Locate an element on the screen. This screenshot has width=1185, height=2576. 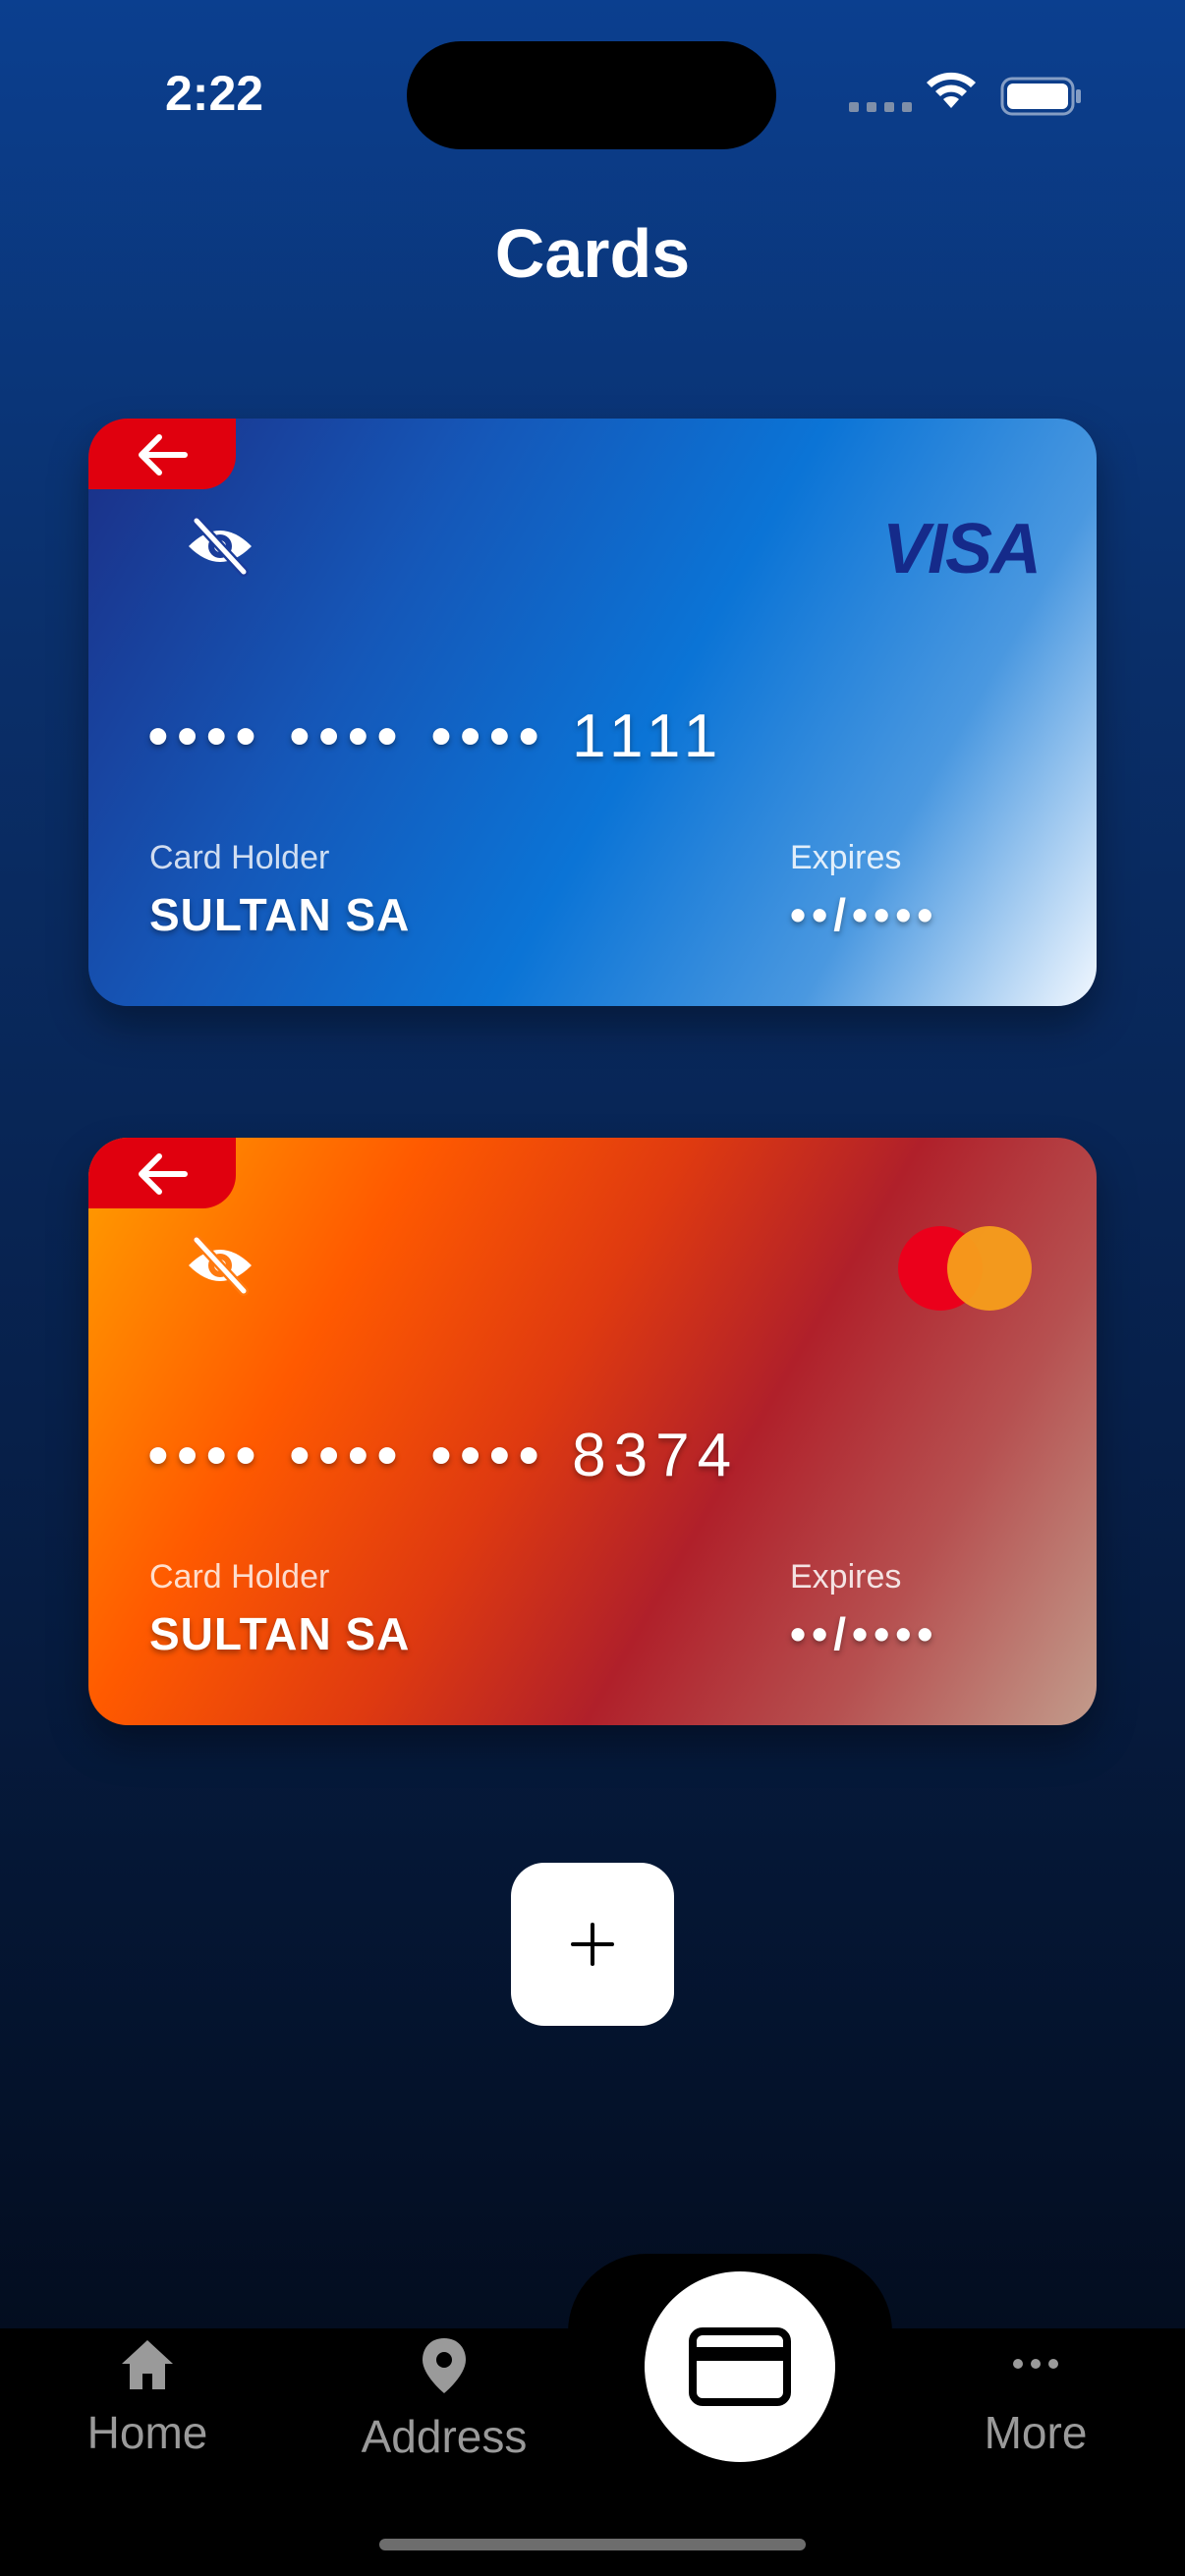
mastercard-logo is located at coordinates (965, 1268).